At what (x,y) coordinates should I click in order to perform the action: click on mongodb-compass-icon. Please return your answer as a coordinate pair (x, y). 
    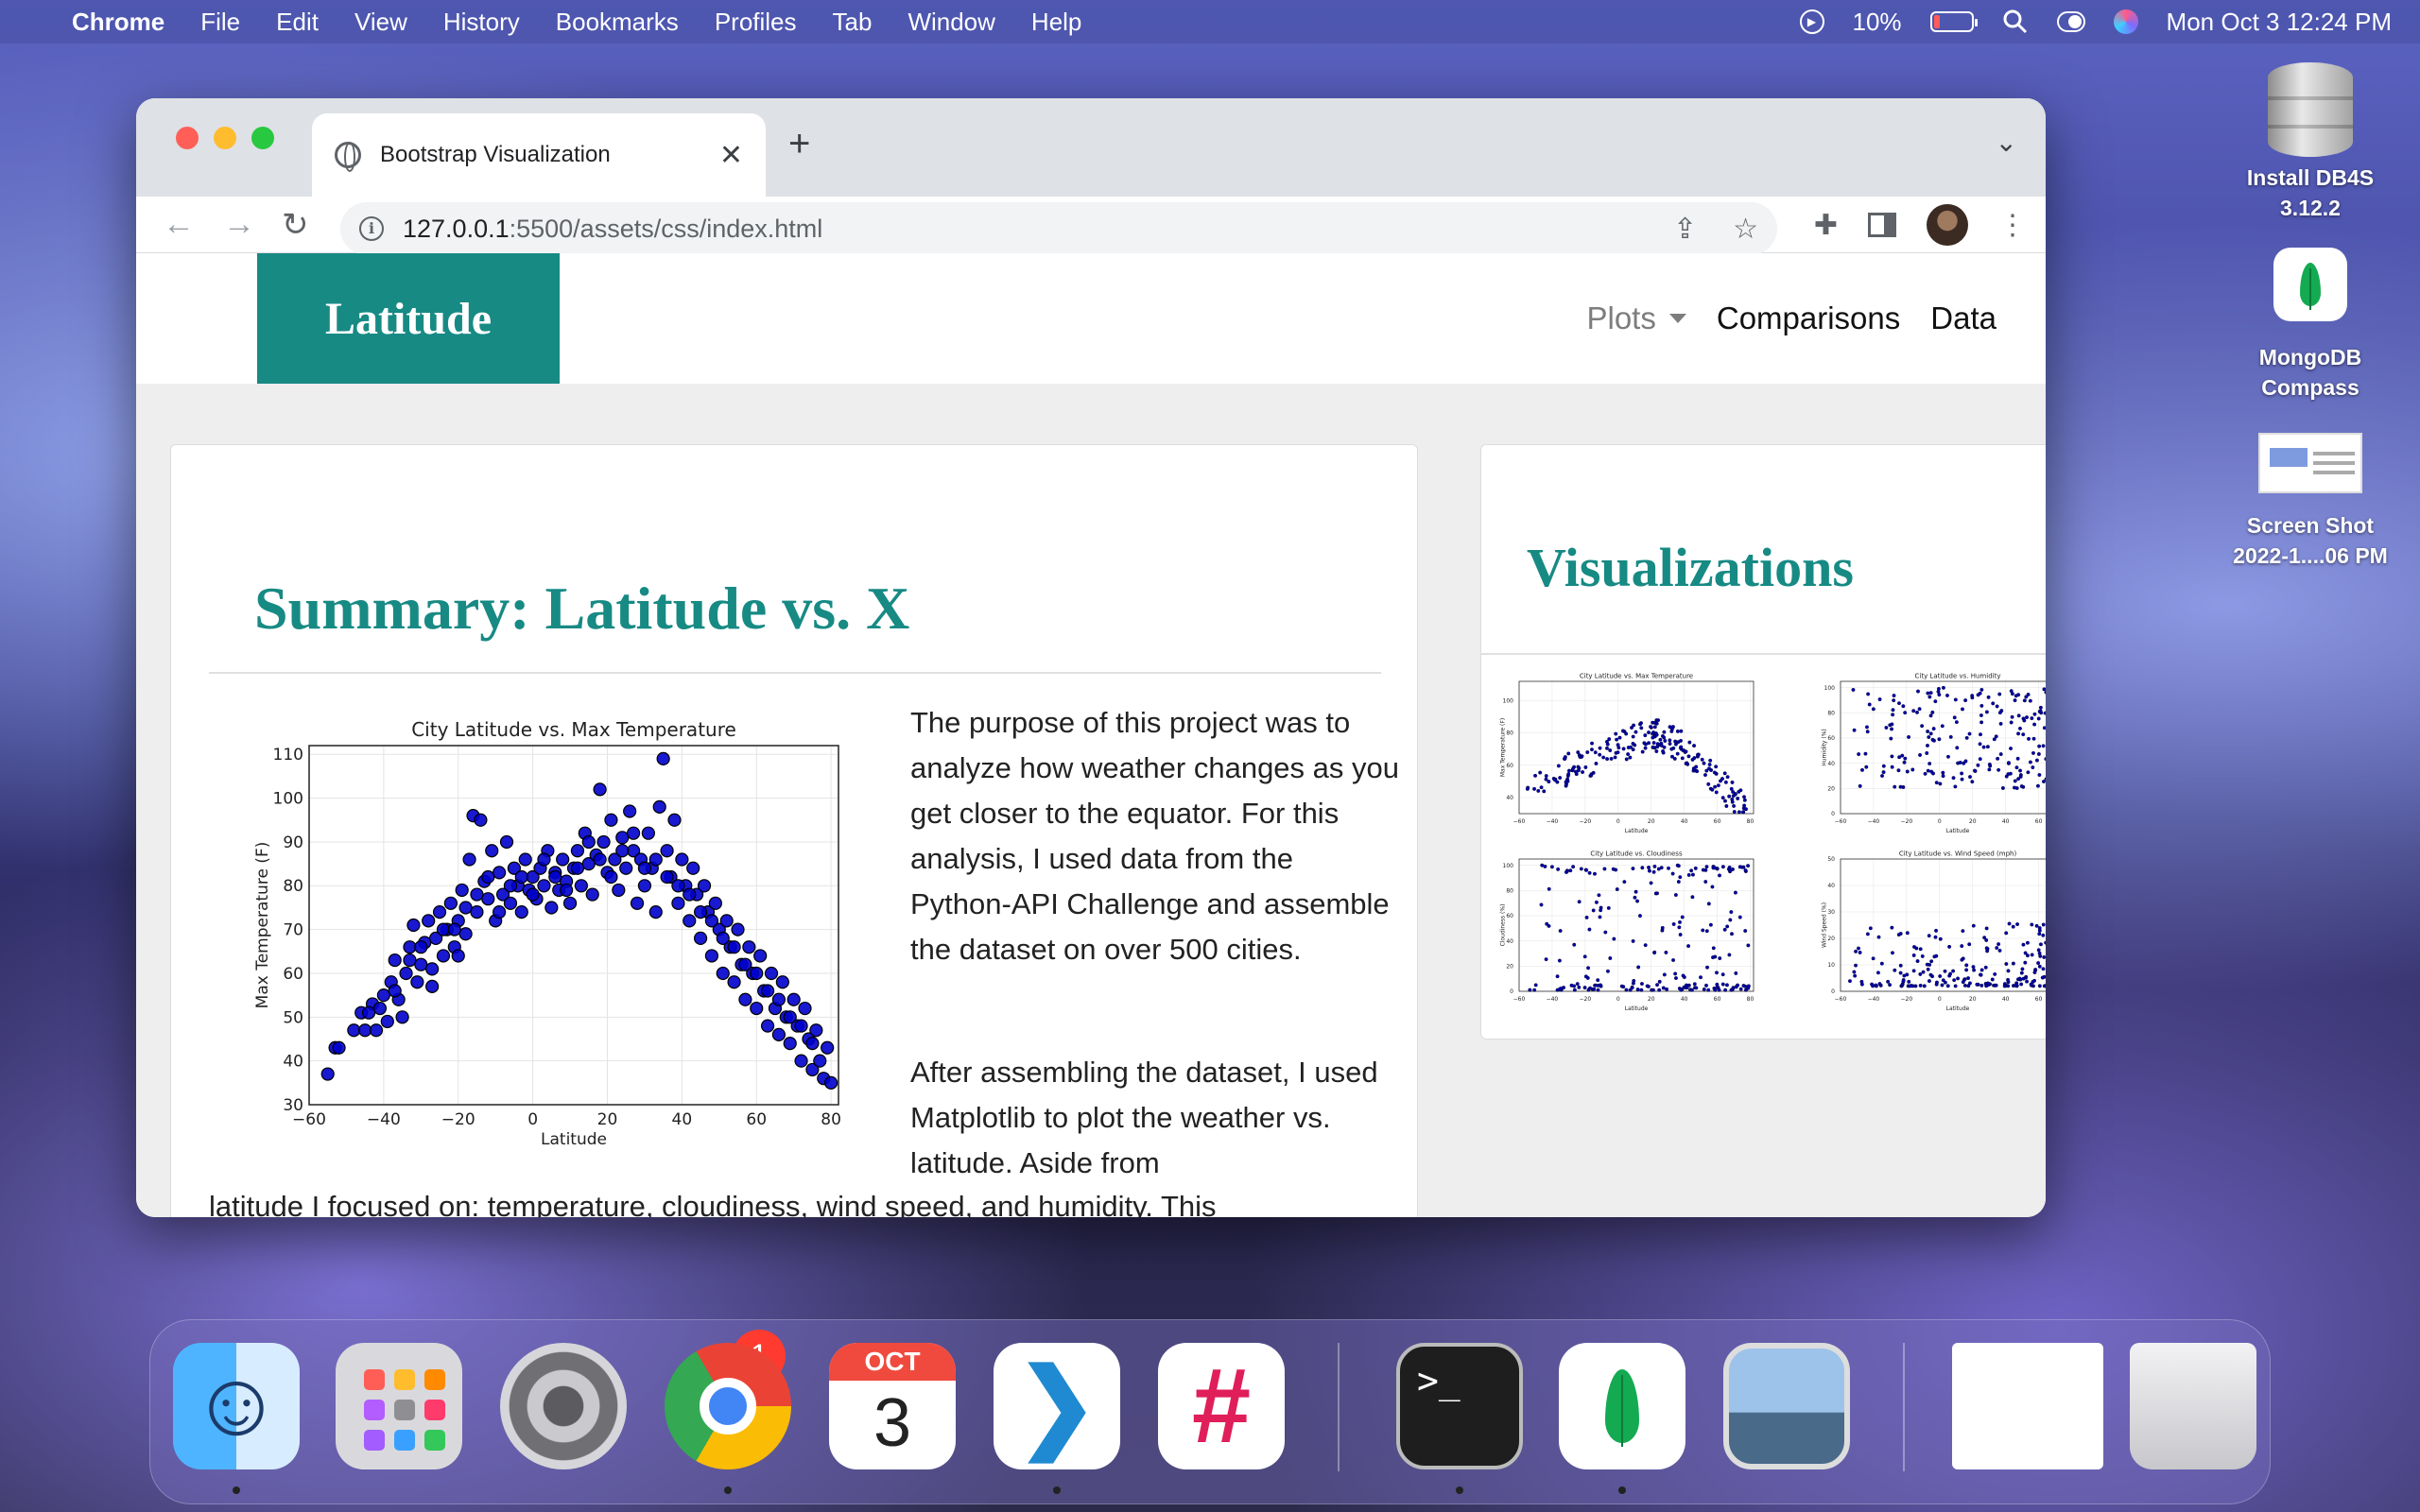
    Looking at the image, I should click on (1622, 1406).